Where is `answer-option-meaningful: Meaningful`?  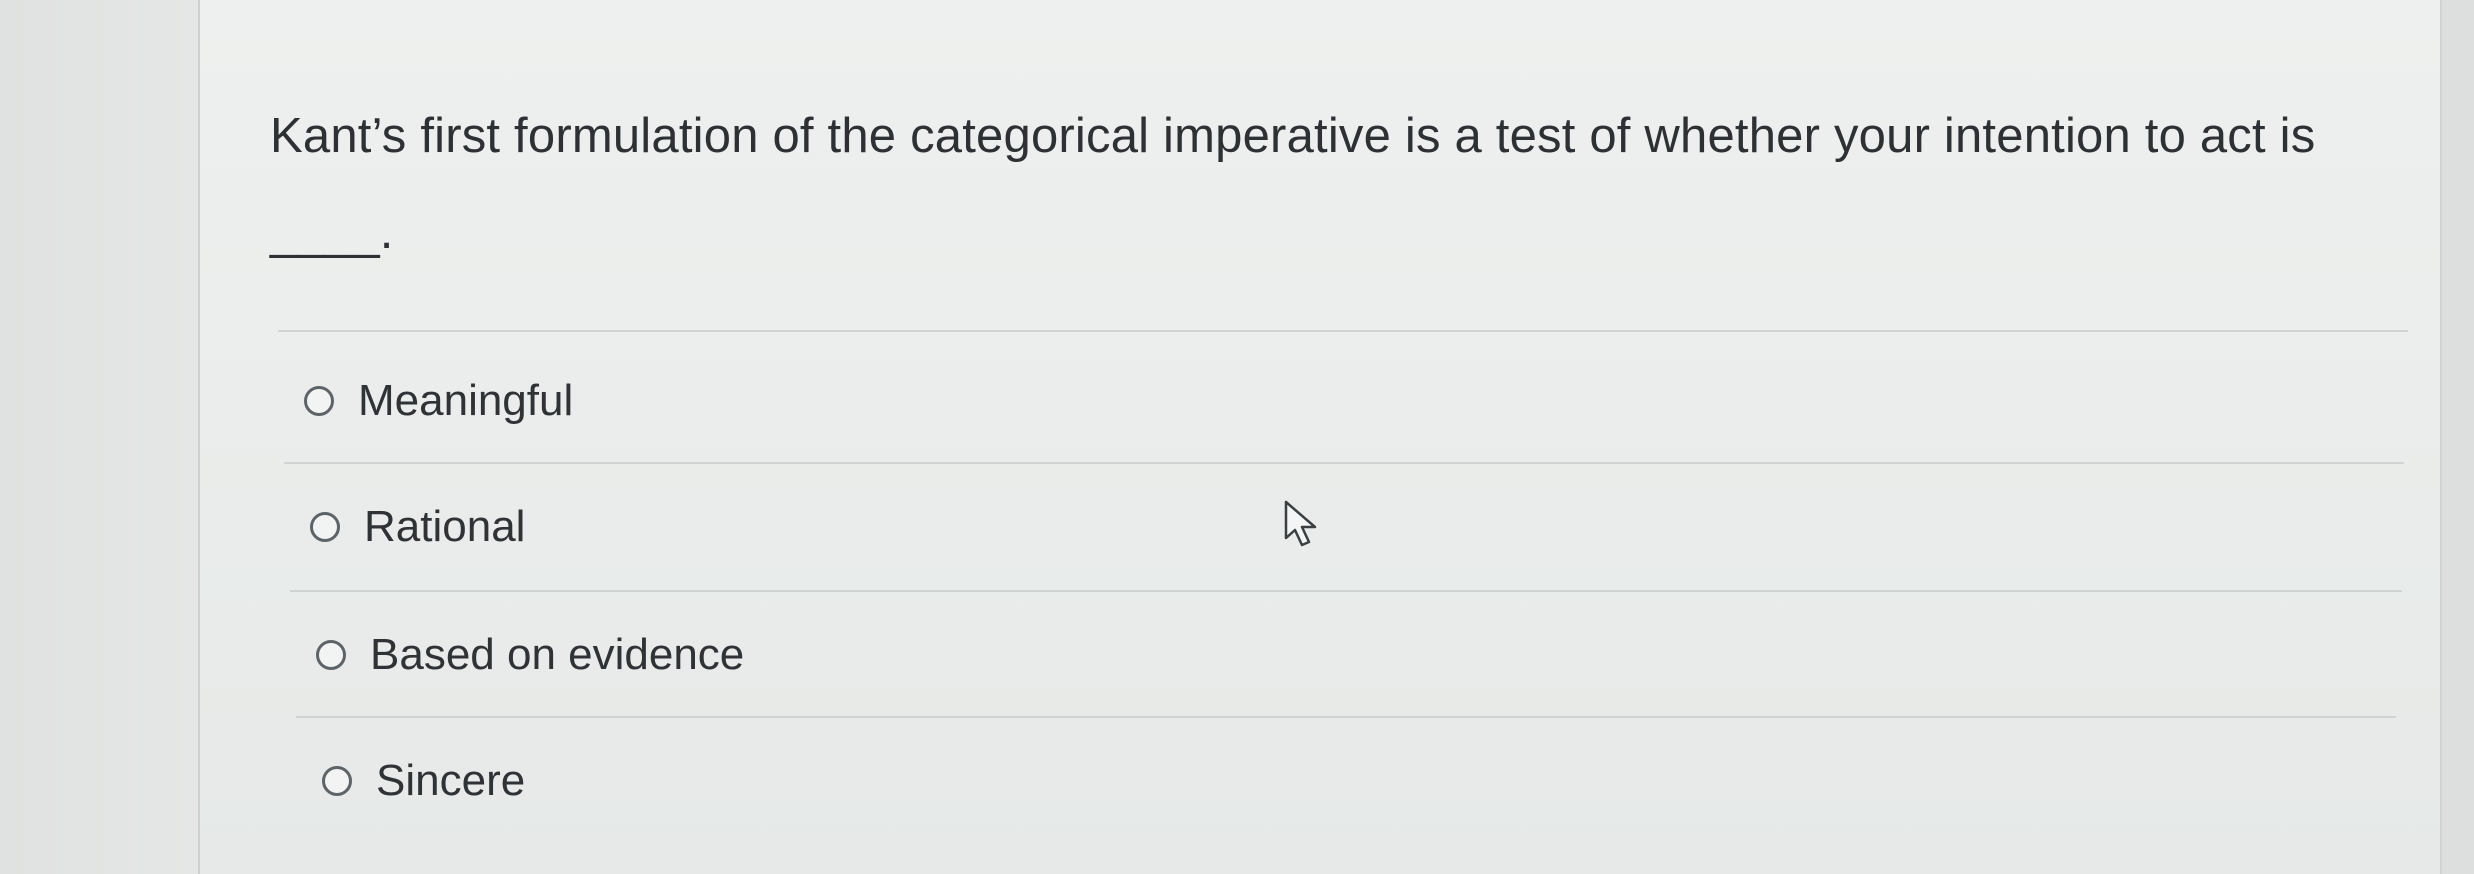 answer-option-meaningful: Meaningful is located at coordinates (438, 401).